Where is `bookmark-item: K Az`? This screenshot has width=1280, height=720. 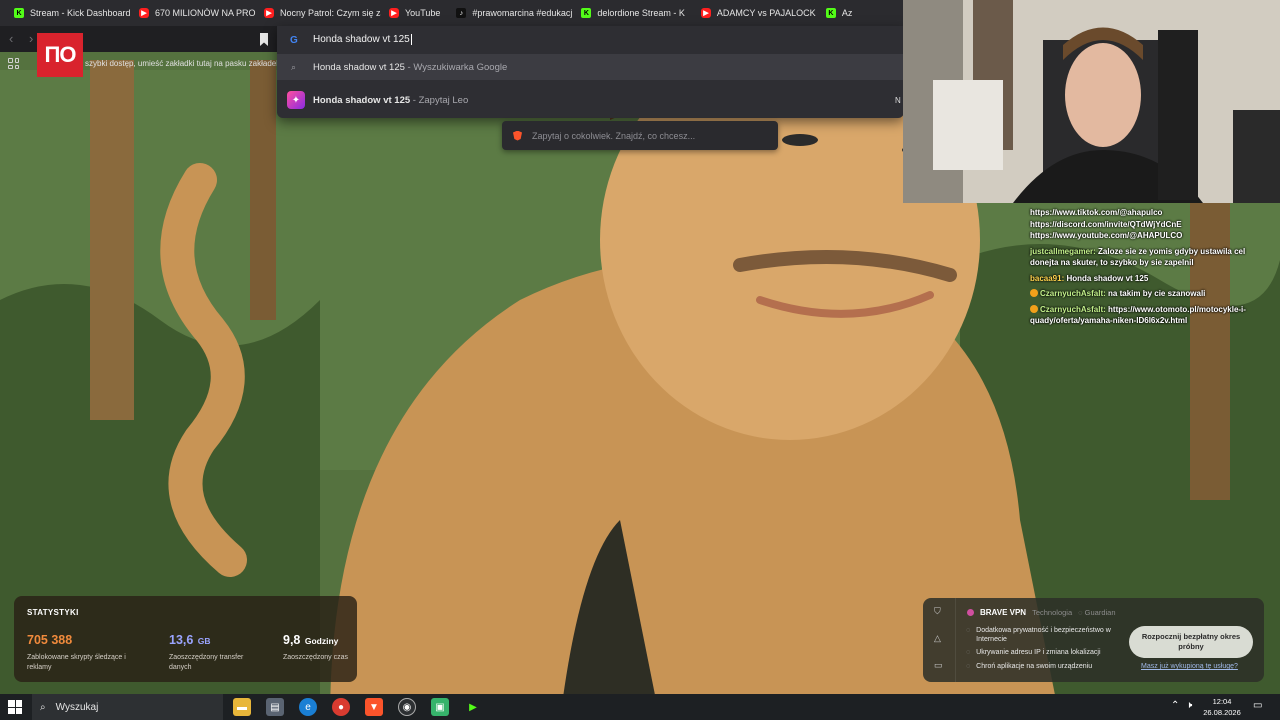 bookmark-item: K Az is located at coordinates (839, 13).